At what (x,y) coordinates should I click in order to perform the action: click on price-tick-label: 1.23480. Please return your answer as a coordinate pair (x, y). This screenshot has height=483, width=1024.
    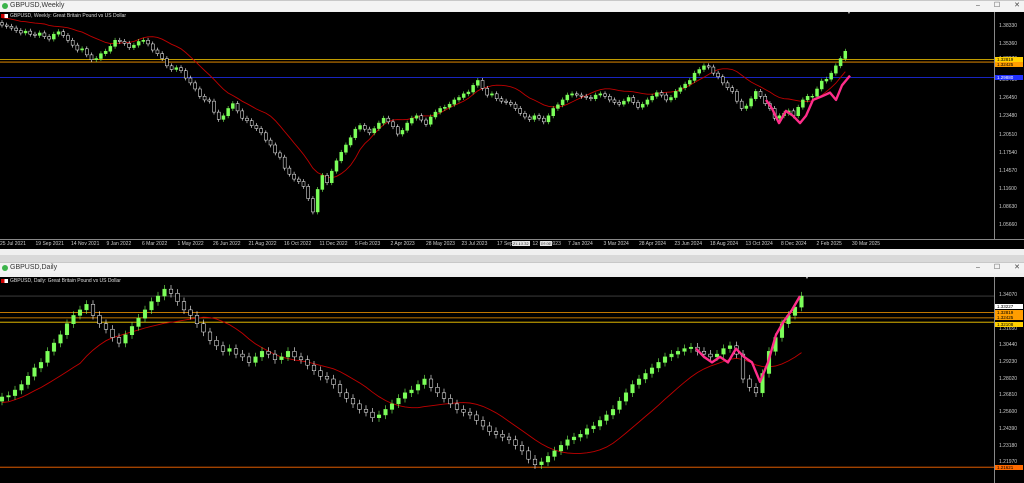
    Looking at the image, I should click on (1008, 116).